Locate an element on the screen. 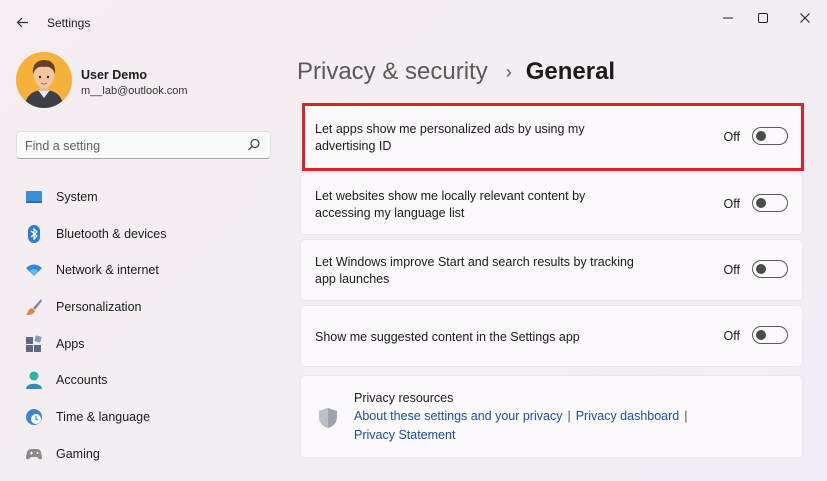 Image resolution: width=827 pixels, height=481 pixels. sidebar-item-label: Time & language is located at coordinates (103, 417).